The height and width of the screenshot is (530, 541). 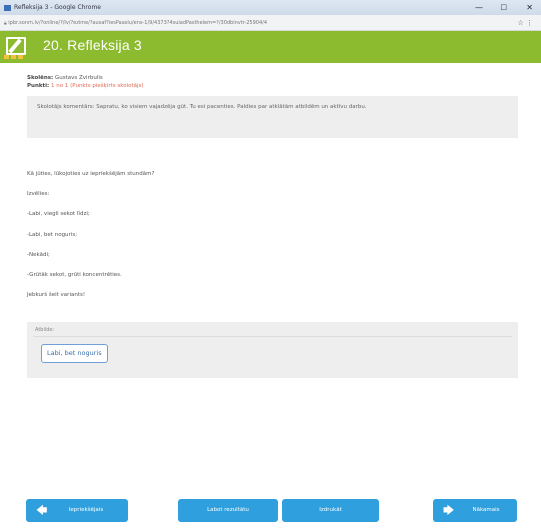 I want to click on print-button-label: Izdrukāt, so click(x=330, y=510).